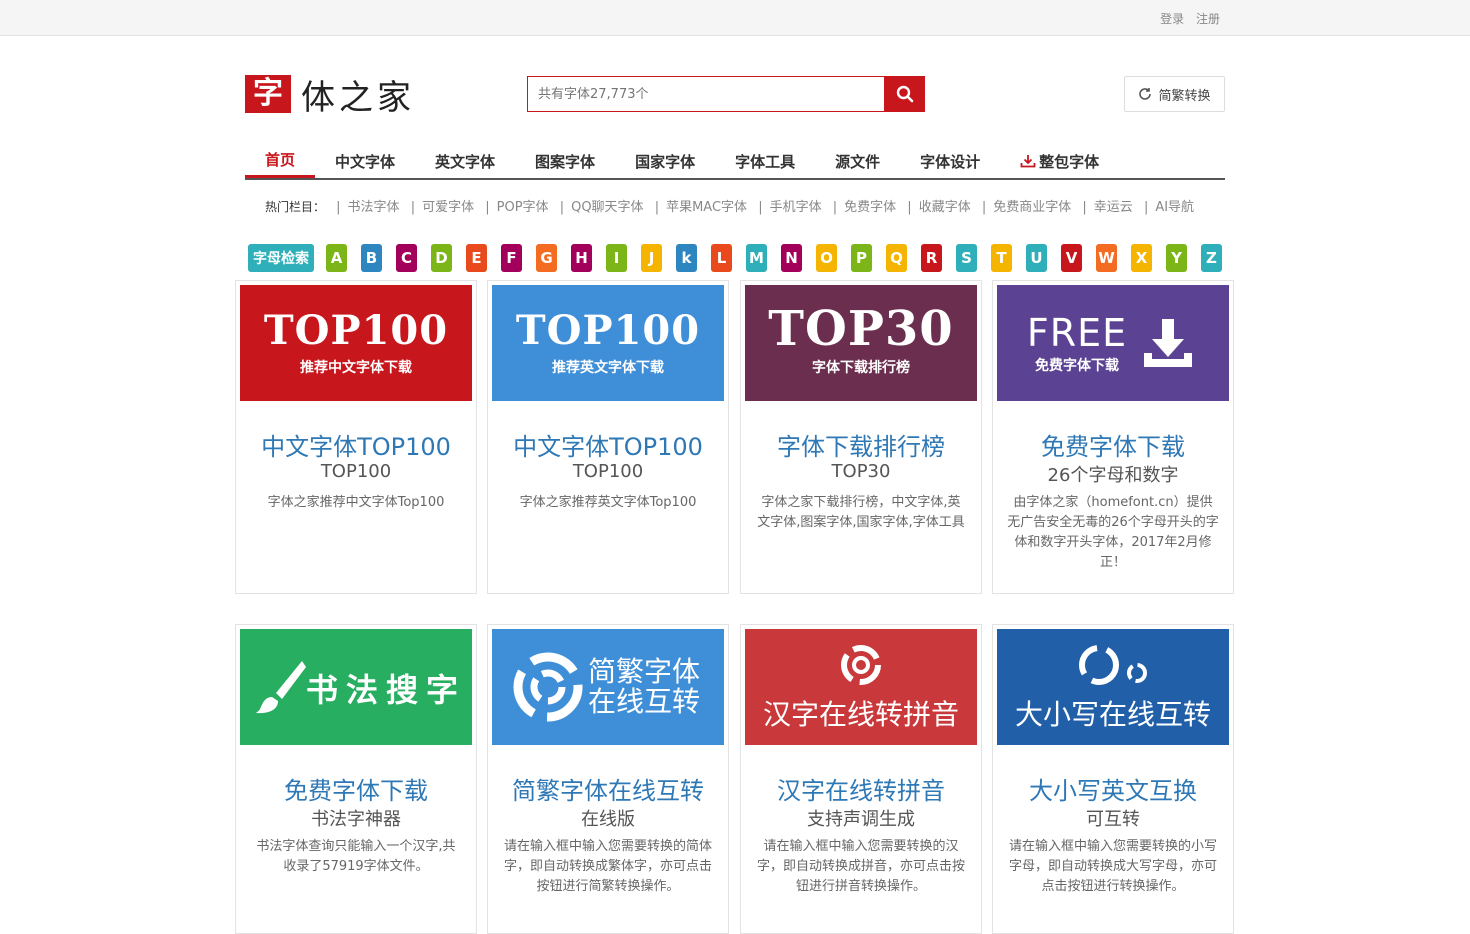 Image resolution: width=1470 pixels, height=934 pixels. Describe the element at coordinates (665, 161) in the screenshot. I see `nav-country-fonts: 国家字体` at that location.